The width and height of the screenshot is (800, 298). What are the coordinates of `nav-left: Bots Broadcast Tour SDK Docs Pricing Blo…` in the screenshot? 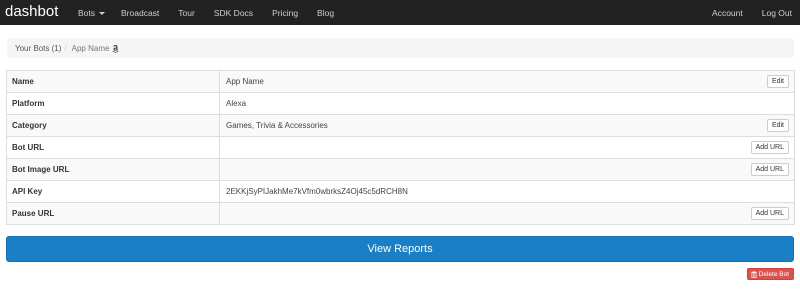 It's located at (215, 12).